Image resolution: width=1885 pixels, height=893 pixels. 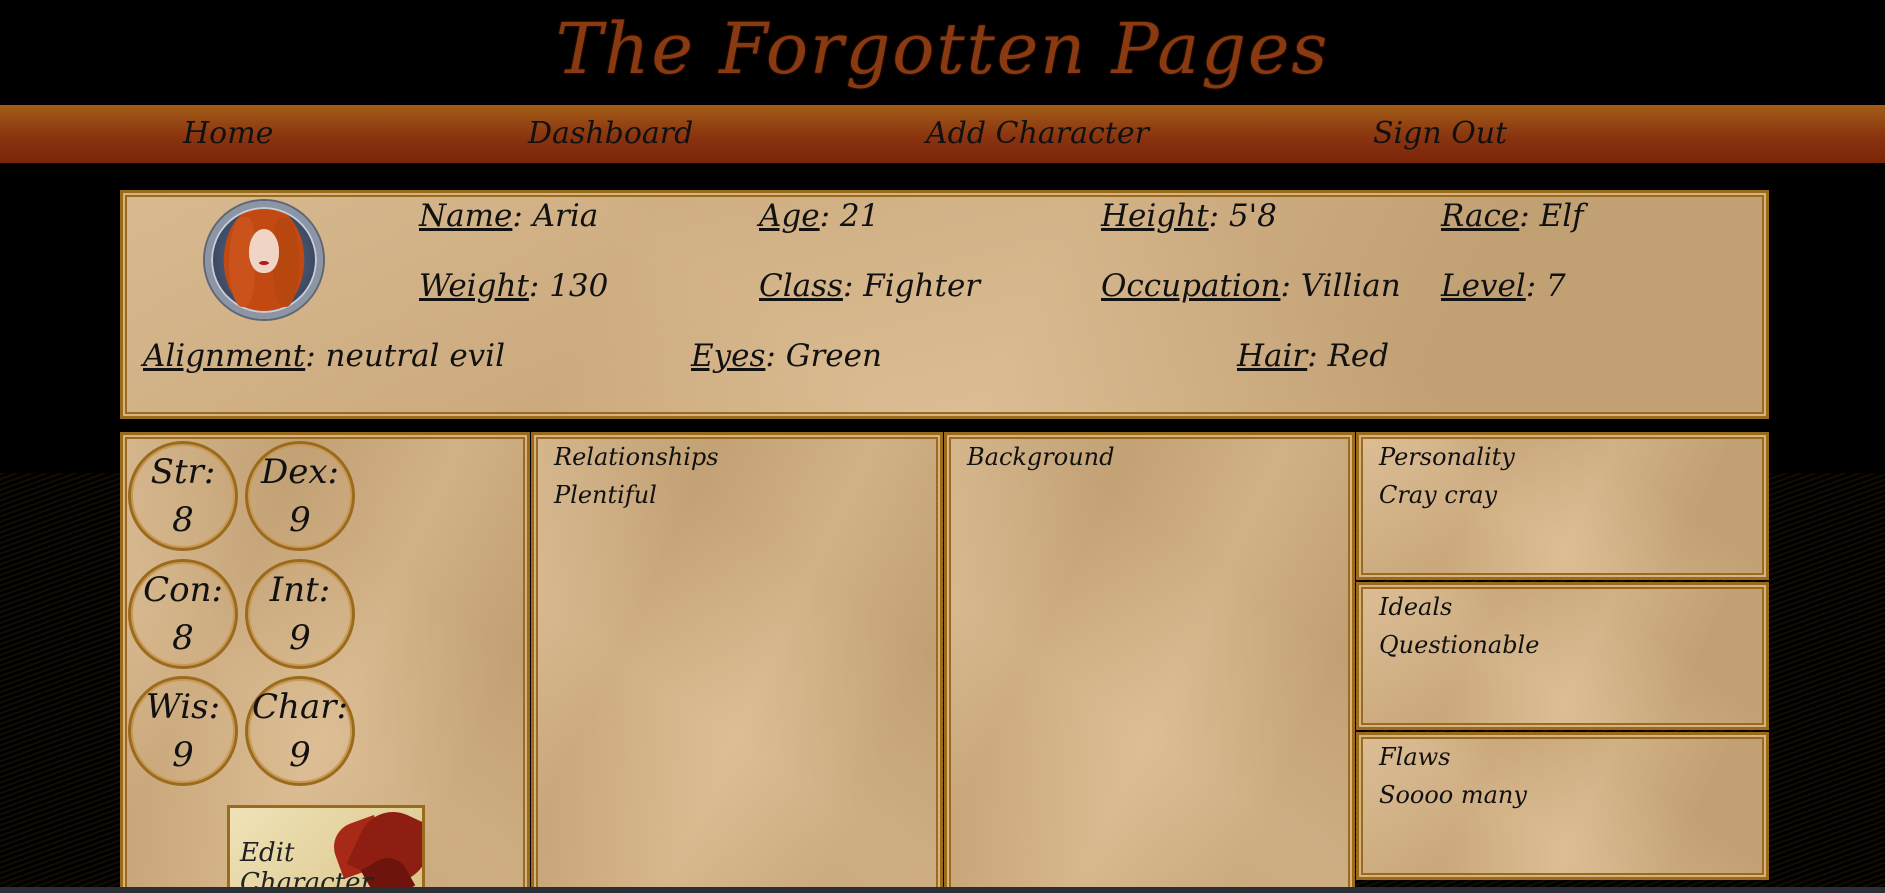 I want to click on field-eyes: Eyes: Green, so click(x=786, y=356).